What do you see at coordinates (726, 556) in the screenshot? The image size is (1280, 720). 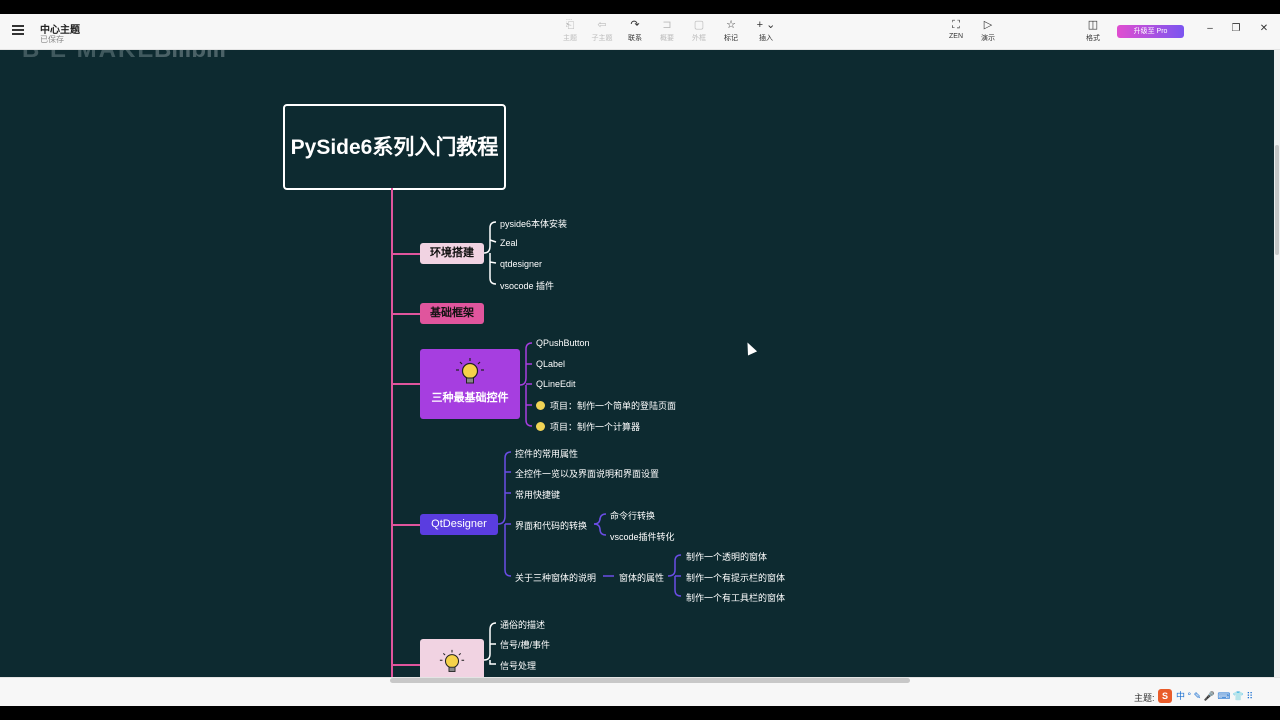 I see `leaf-topic: 制作一个透明的窗体` at bounding box center [726, 556].